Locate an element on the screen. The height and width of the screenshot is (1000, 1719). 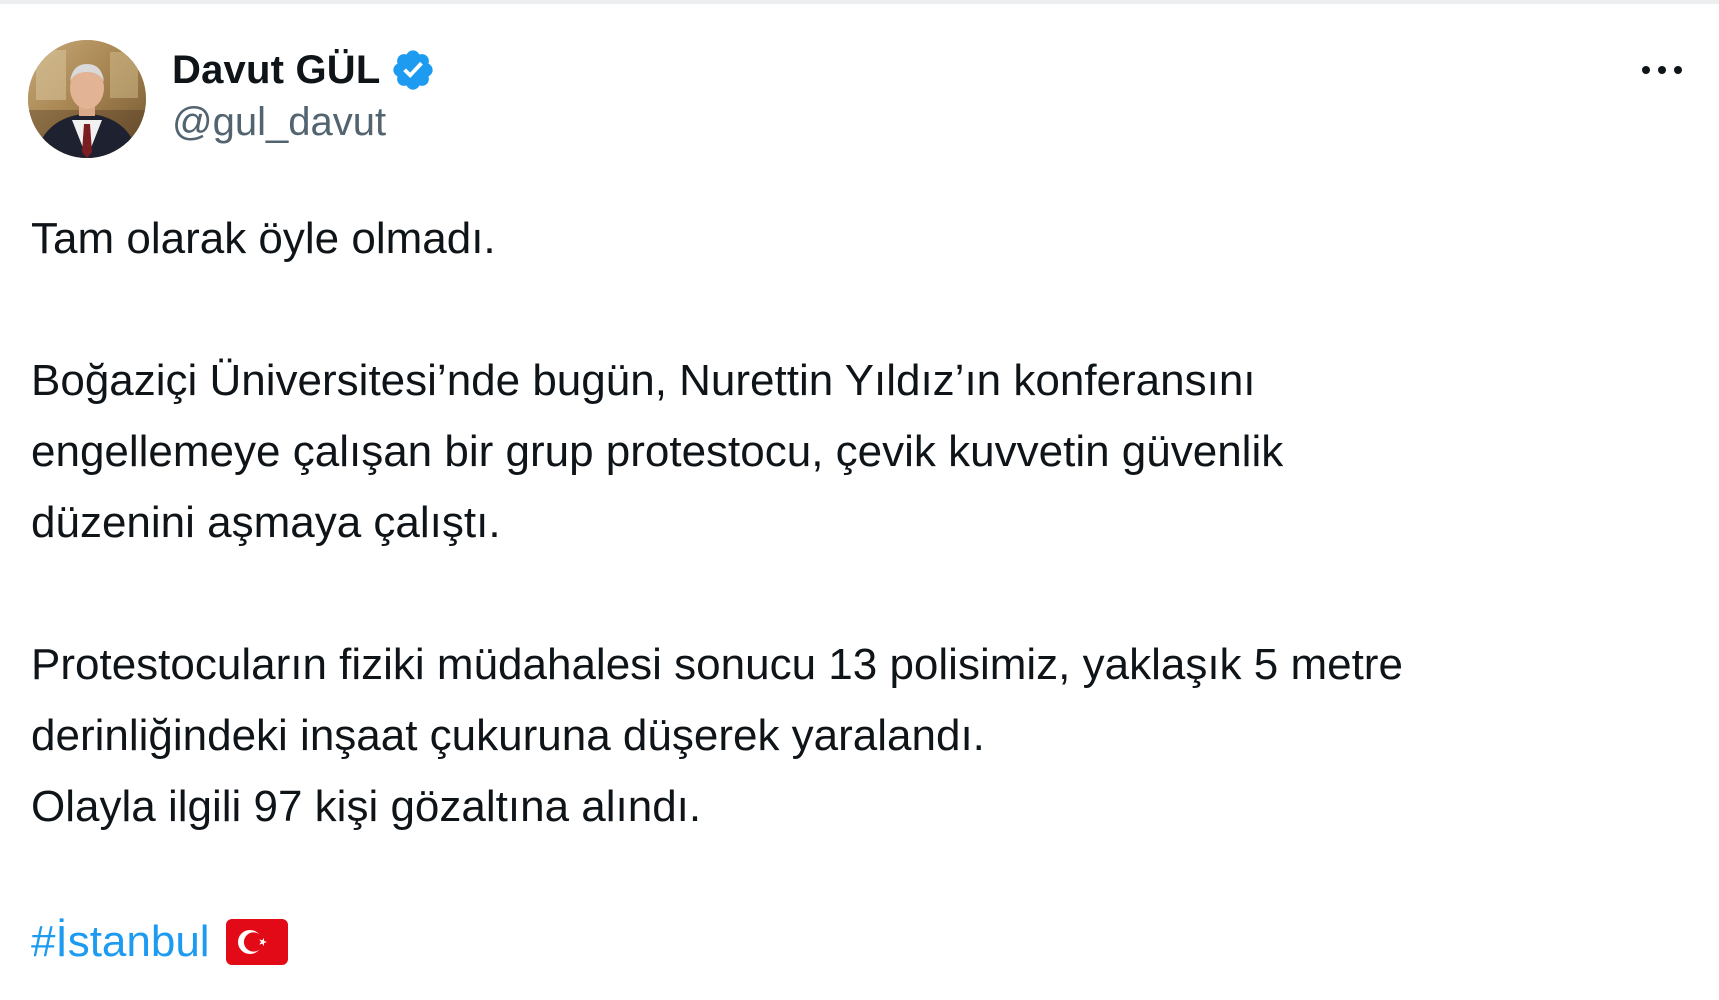
avatar is located at coordinates (87, 99).